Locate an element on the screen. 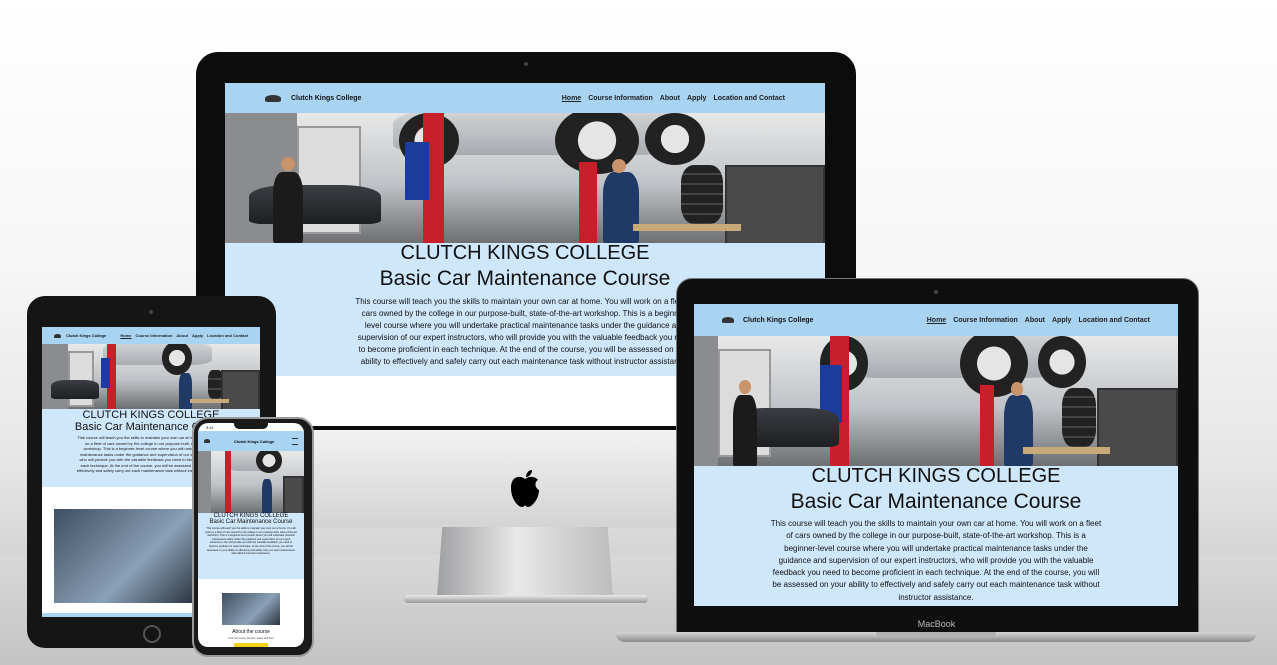  menu-icon is located at coordinates (295, 441).